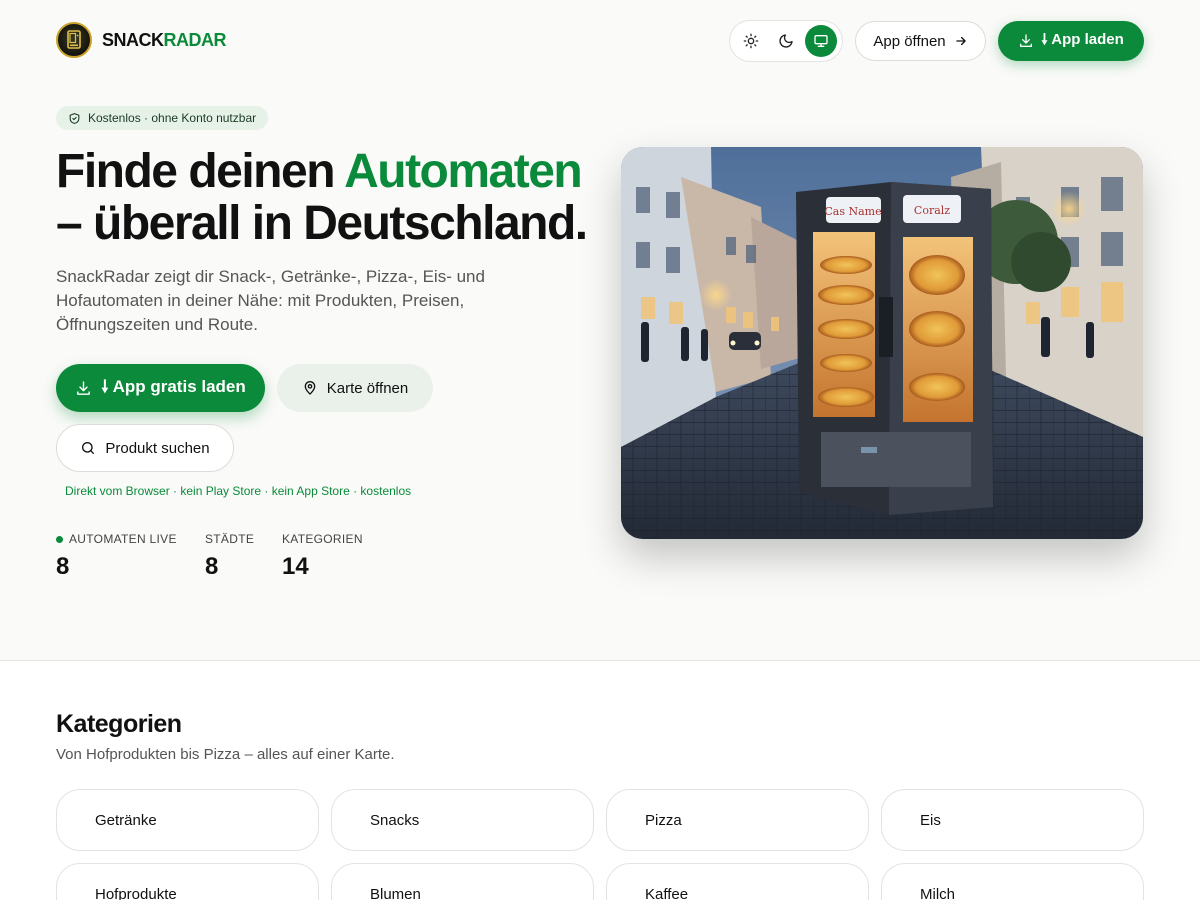 The image size is (1200, 900). Describe the element at coordinates (74, 118) in the screenshot. I see `shield-check-icon` at that location.